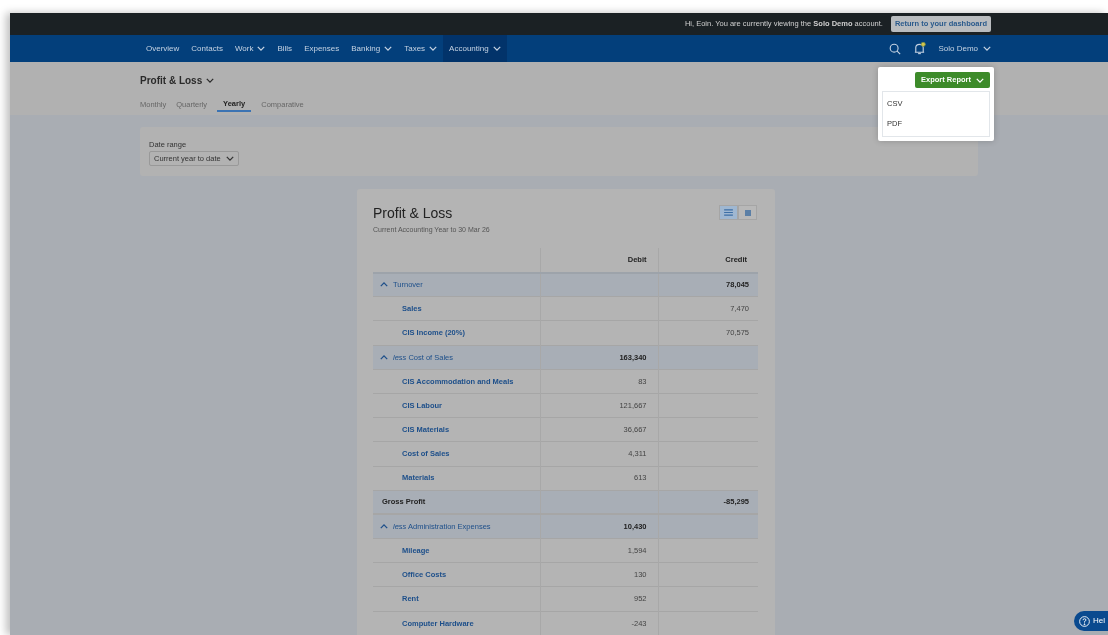  Describe the element at coordinates (372, 48) in the screenshot. I see `nav-item: Banking` at that location.